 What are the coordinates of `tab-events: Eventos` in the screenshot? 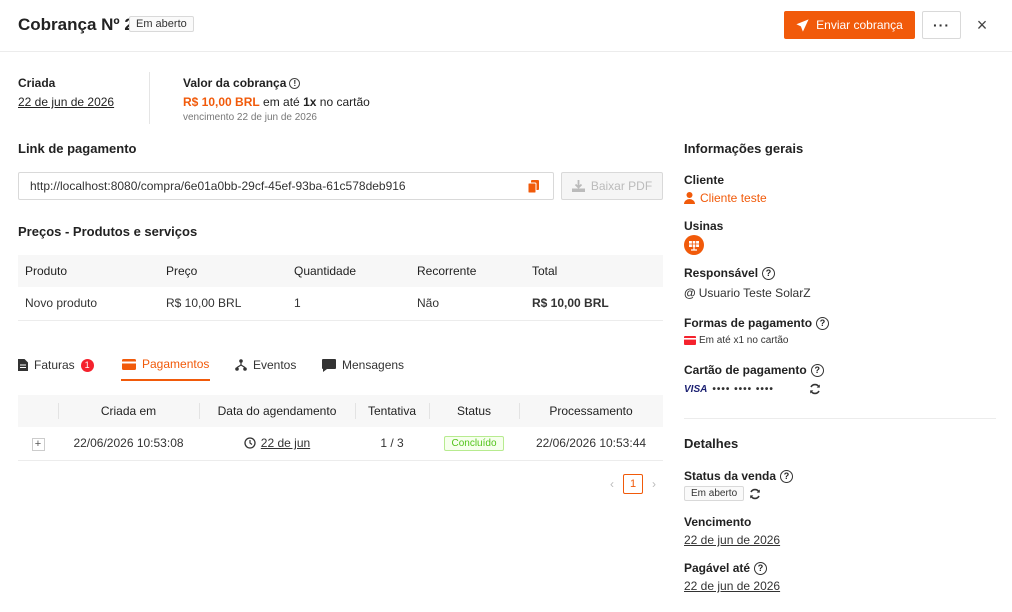 It's located at (265, 365).